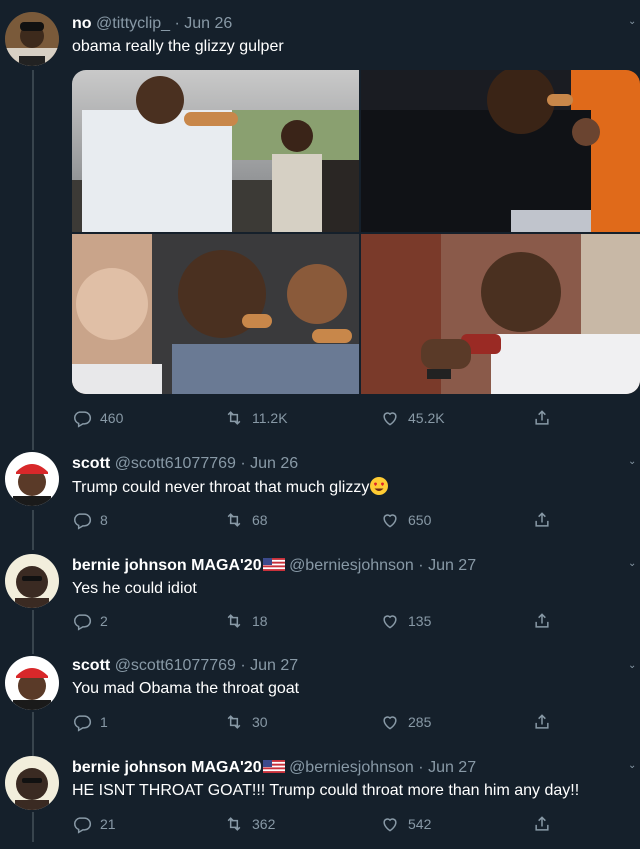 The width and height of the screenshot is (640, 849). What do you see at coordinates (82, 23) in the screenshot?
I see `display-name: no` at bounding box center [82, 23].